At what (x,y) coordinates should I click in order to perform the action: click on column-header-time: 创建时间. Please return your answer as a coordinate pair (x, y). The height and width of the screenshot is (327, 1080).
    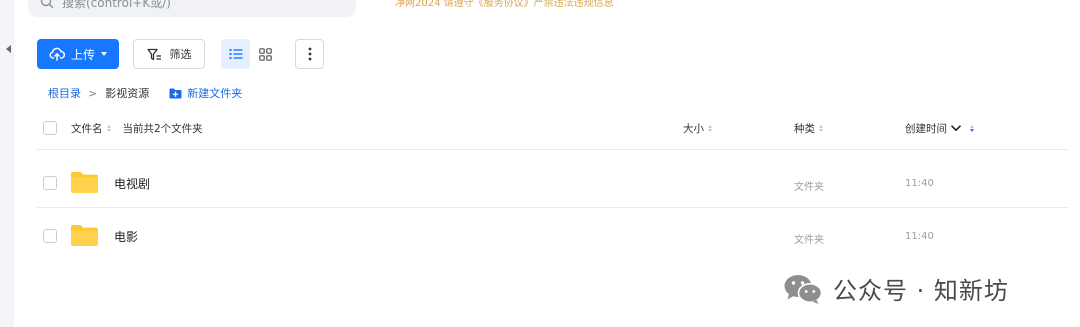
    Looking at the image, I should click on (939, 128).